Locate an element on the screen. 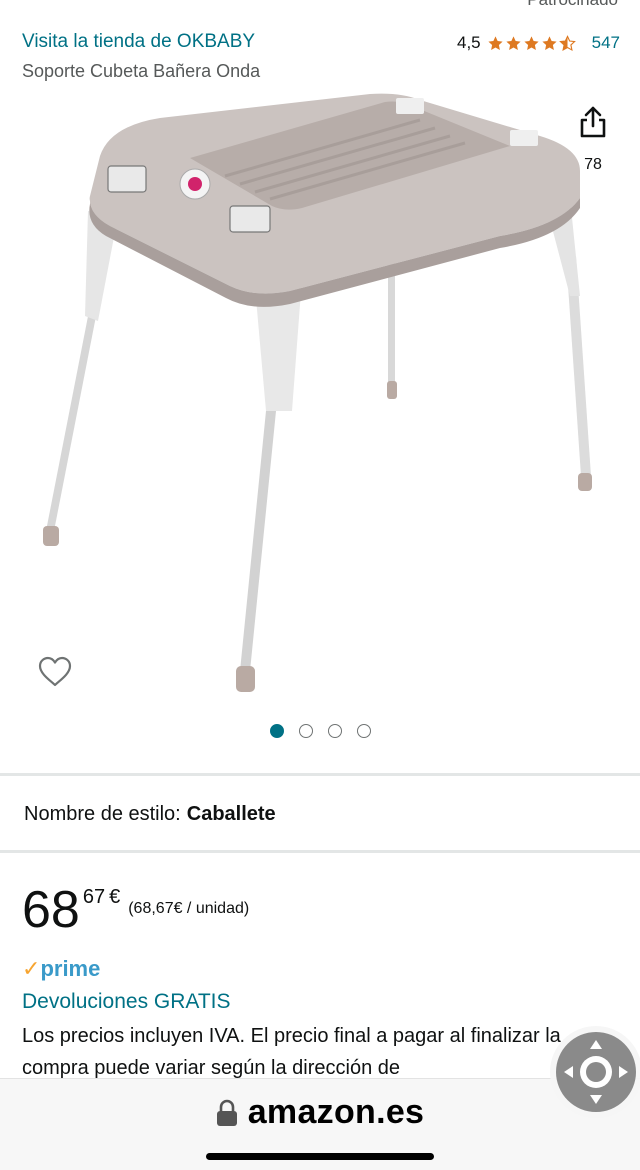 Image resolution: width=640 pixels, height=1170 pixels. leg-left is located at coordinates (72, 418).